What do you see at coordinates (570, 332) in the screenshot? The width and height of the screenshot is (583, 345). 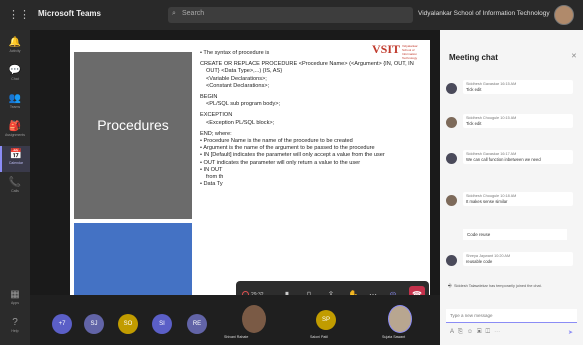 I see `send-icon: ➤` at bounding box center [570, 332].